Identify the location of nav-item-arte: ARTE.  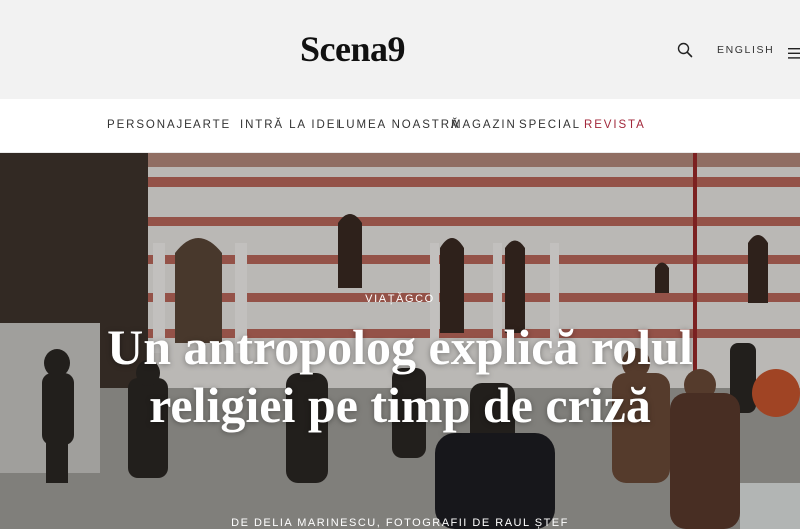
(212, 125).